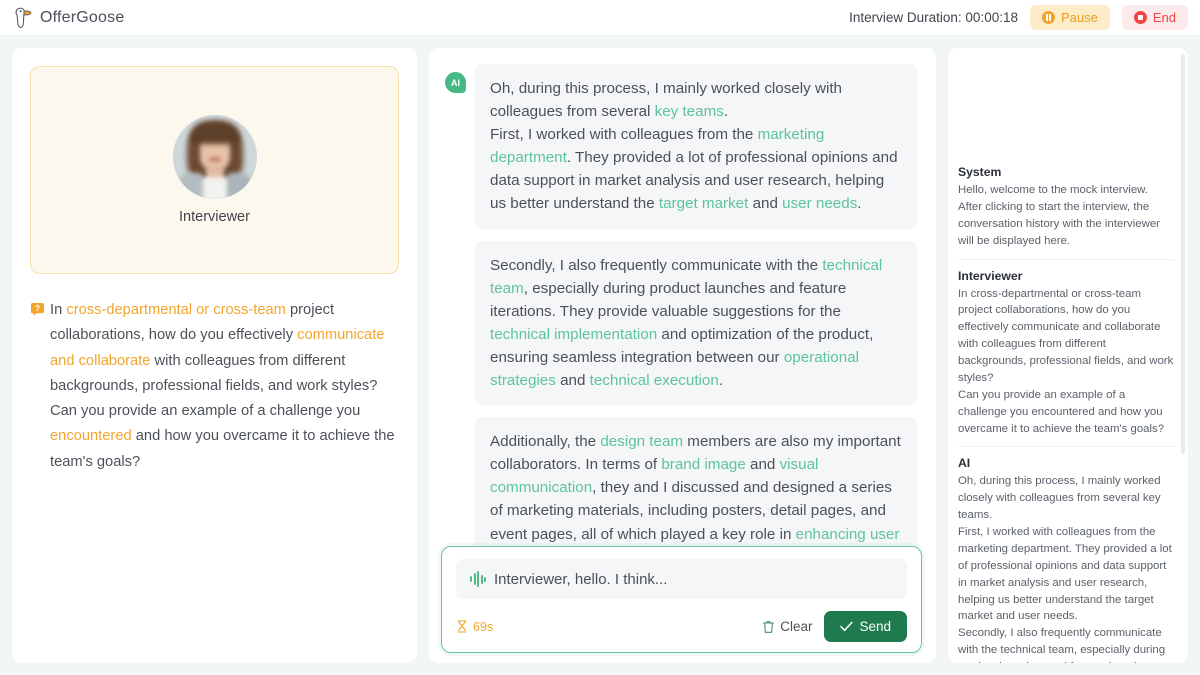  Describe the element at coordinates (642, 442) in the screenshot. I see `message-highlight: design team` at that location.